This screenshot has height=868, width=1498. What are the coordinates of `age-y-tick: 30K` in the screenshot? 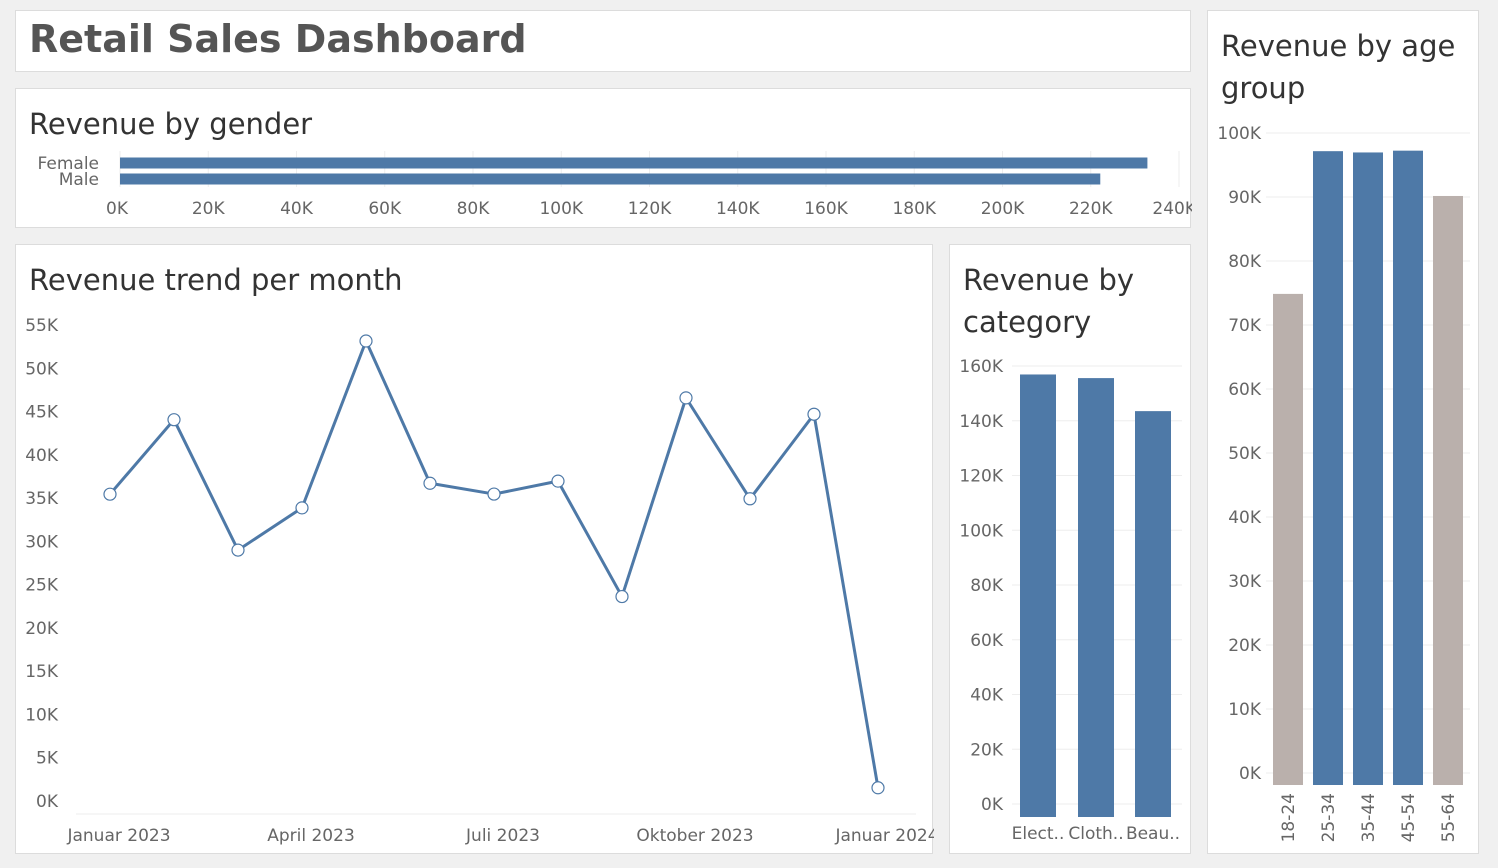 It's located at (1245, 582).